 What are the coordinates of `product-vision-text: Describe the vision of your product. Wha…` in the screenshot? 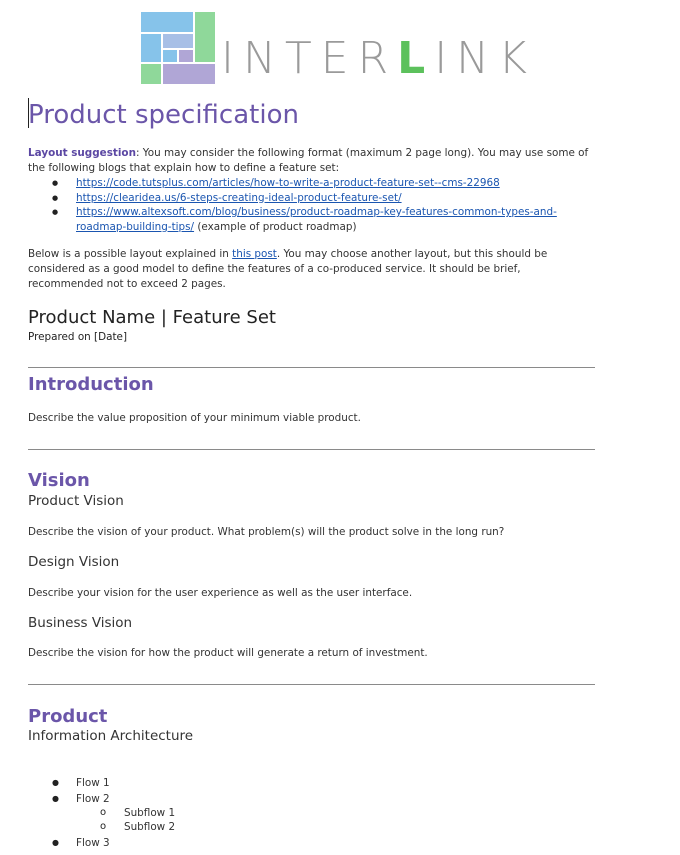 It's located at (266, 532).